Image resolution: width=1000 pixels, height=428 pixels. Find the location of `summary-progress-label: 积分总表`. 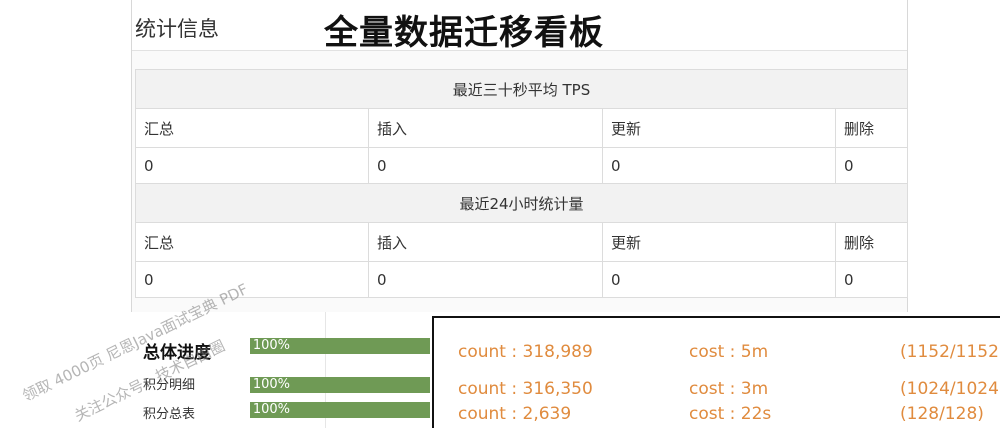

summary-progress-label: 积分总表 is located at coordinates (169, 414).